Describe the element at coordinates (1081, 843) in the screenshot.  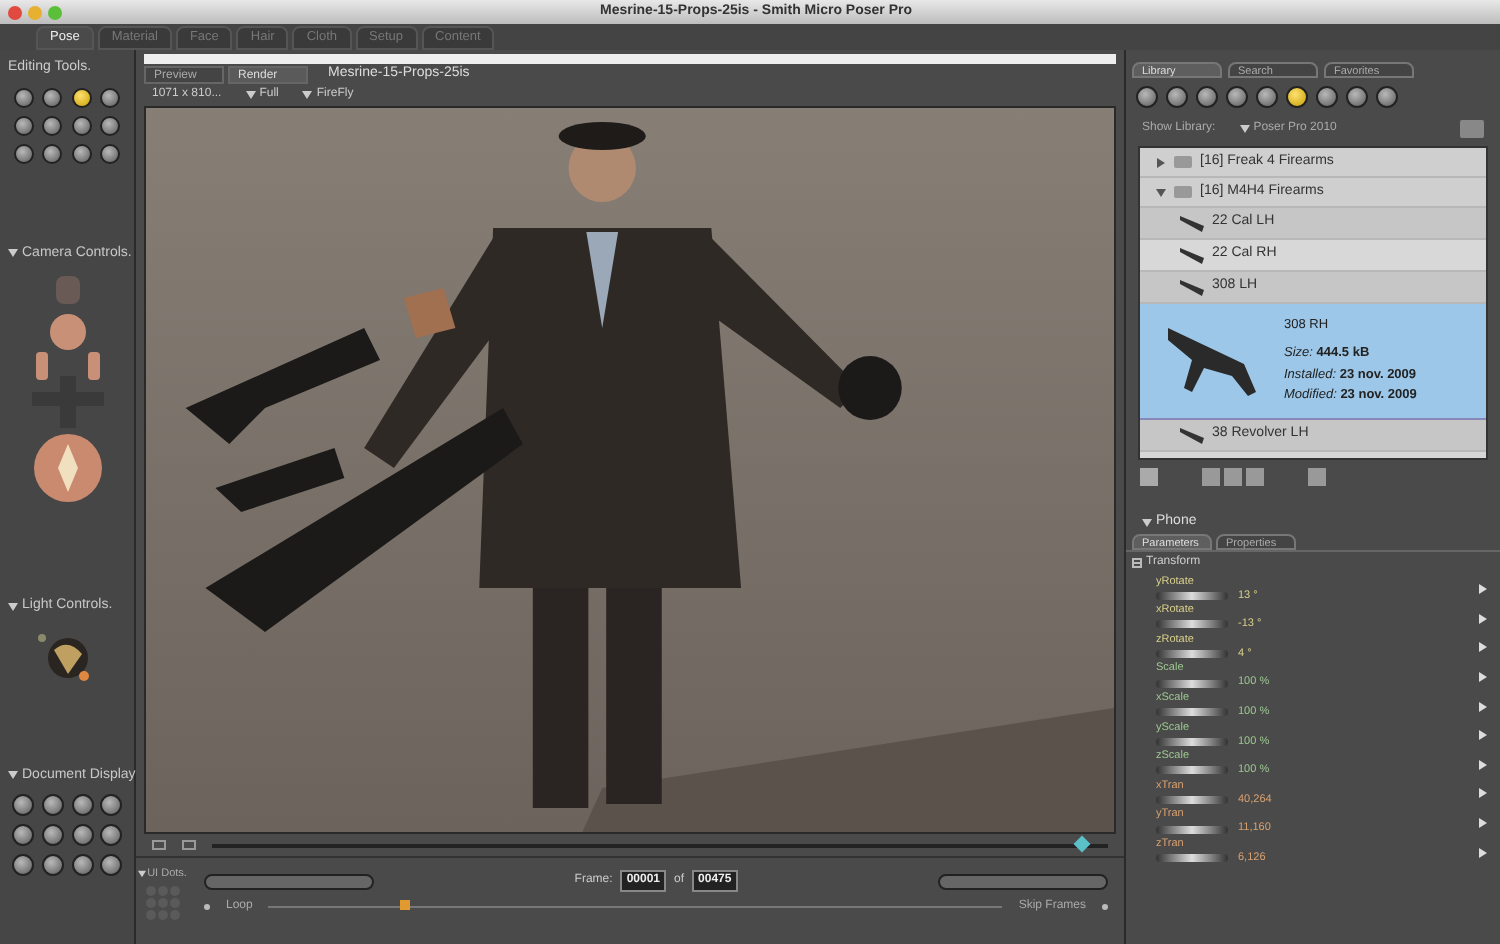
I see `timeline-thumb` at that location.